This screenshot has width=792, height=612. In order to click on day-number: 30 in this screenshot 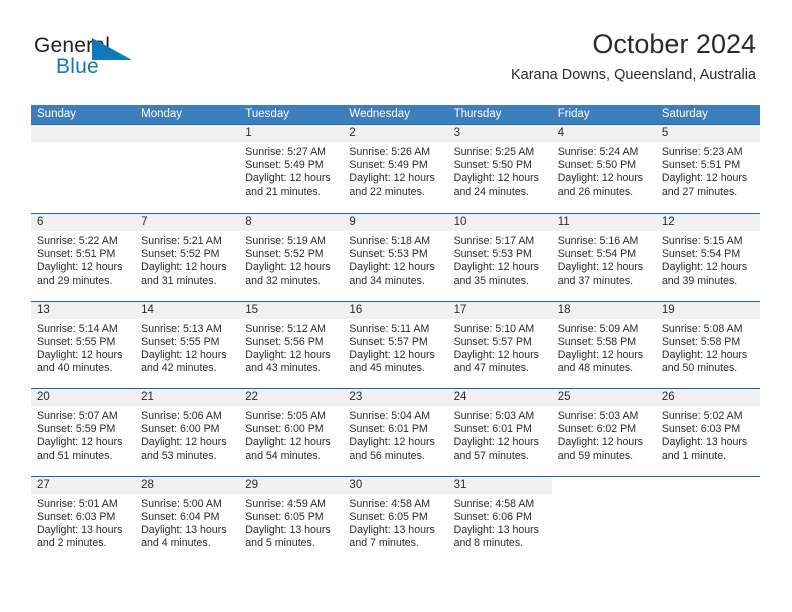, I will do `click(395, 485)`.